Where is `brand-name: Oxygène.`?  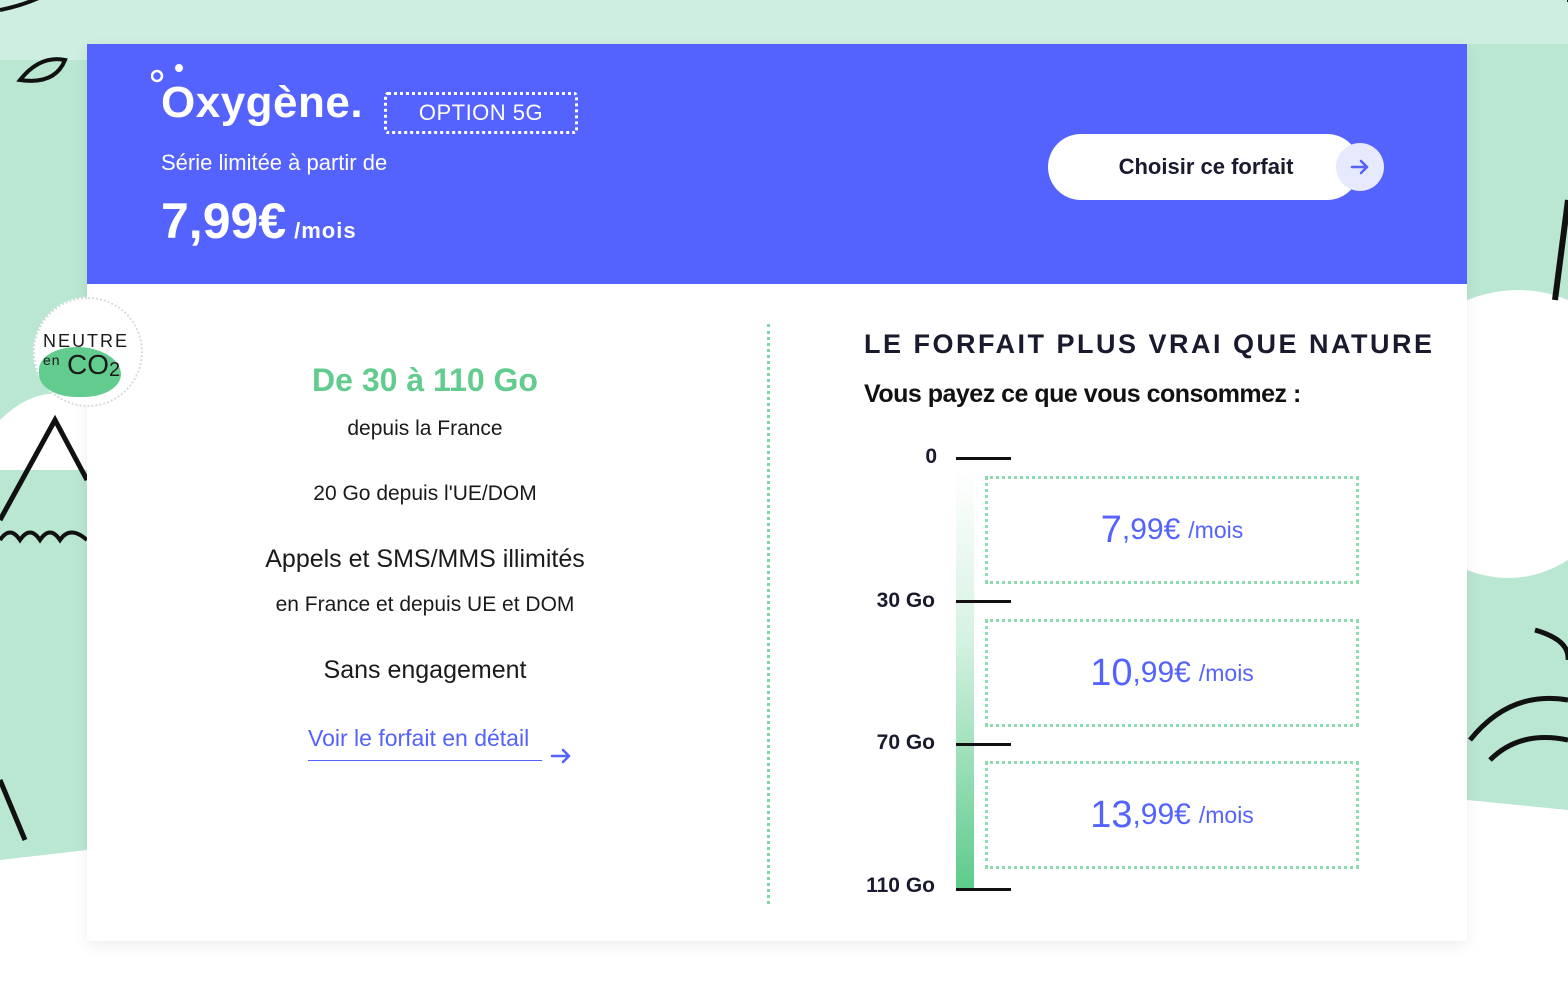 brand-name: Oxygène. is located at coordinates (262, 102).